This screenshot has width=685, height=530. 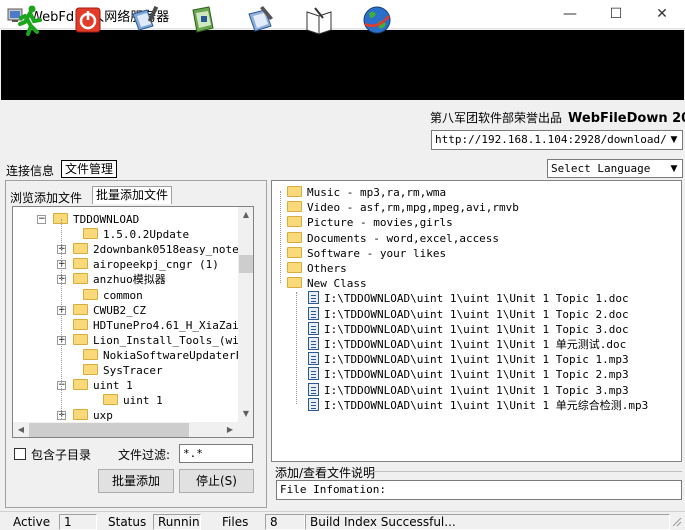 I want to click on category-item: Music - mp3,ra,rm,wma, so click(x=366, y=192).